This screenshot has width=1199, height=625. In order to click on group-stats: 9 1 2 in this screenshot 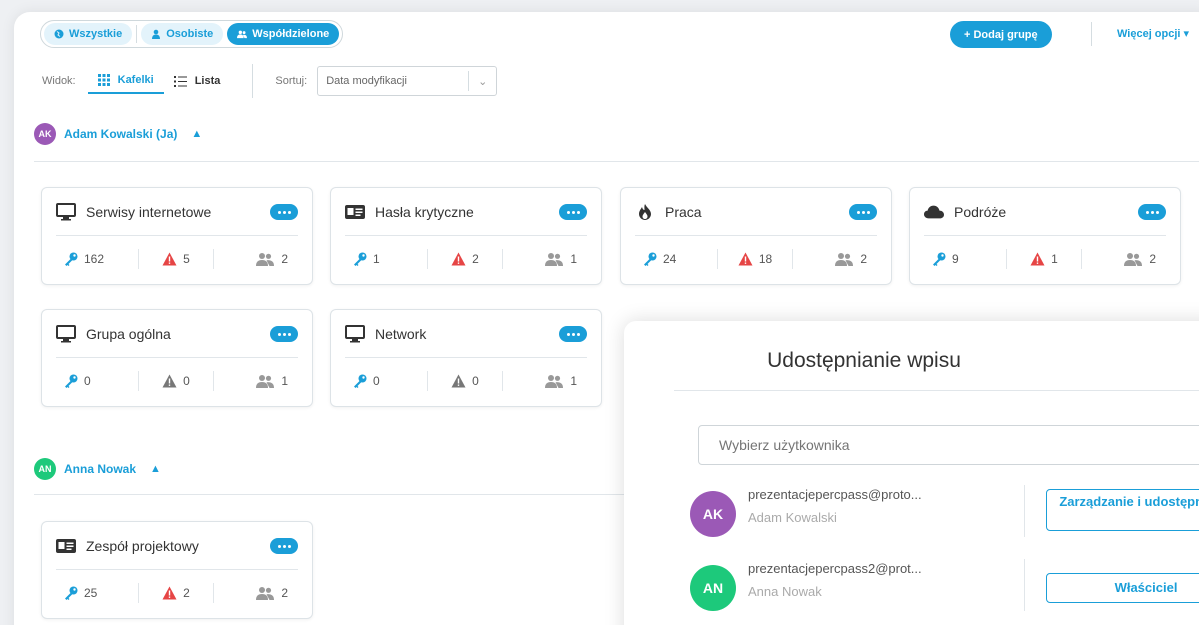, I will do `click(1045, 259)`.